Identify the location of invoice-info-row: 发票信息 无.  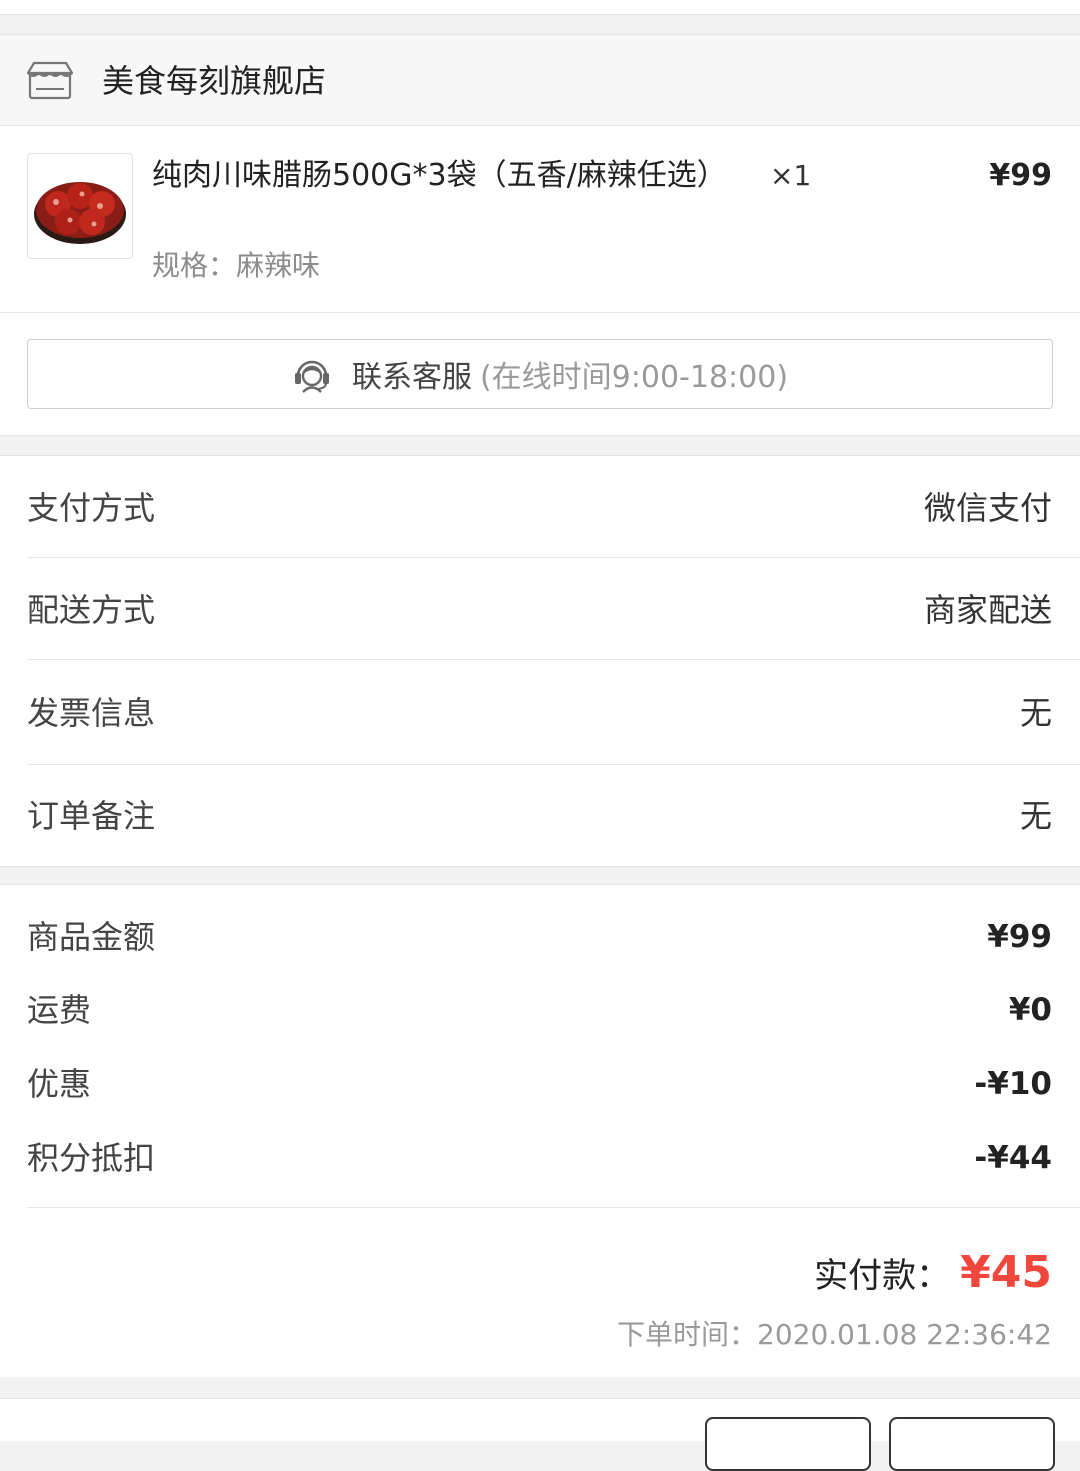
(553, 713).